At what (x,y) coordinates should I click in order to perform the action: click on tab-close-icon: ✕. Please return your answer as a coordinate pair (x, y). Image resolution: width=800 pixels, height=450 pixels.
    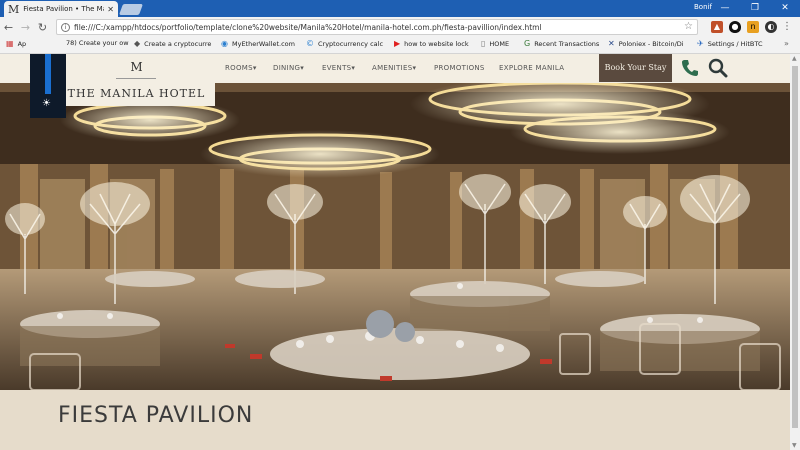
    Looking at the image, I should click on (110, 9).